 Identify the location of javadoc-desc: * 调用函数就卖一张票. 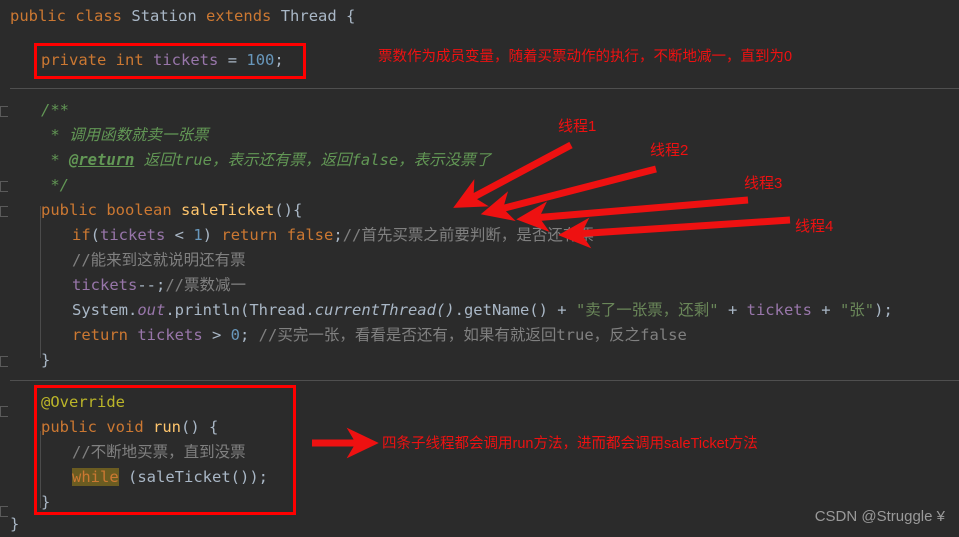
(125, 135).